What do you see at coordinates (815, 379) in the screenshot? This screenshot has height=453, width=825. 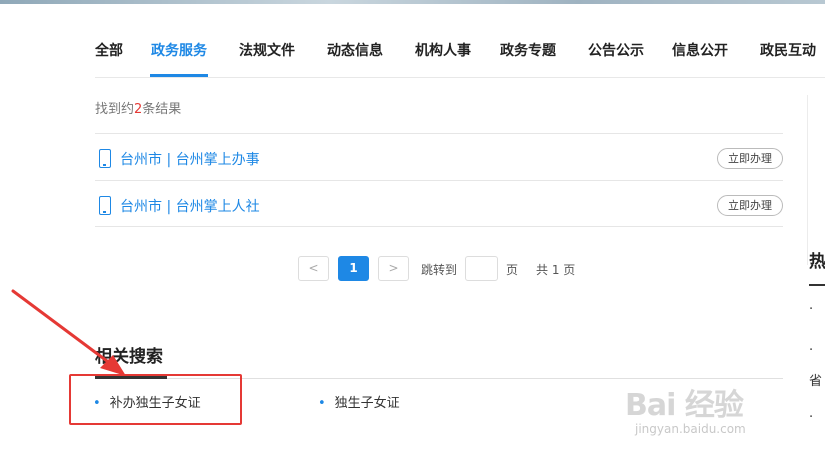 I see `sidebar-item: 省` at bounding box center [815, 379].